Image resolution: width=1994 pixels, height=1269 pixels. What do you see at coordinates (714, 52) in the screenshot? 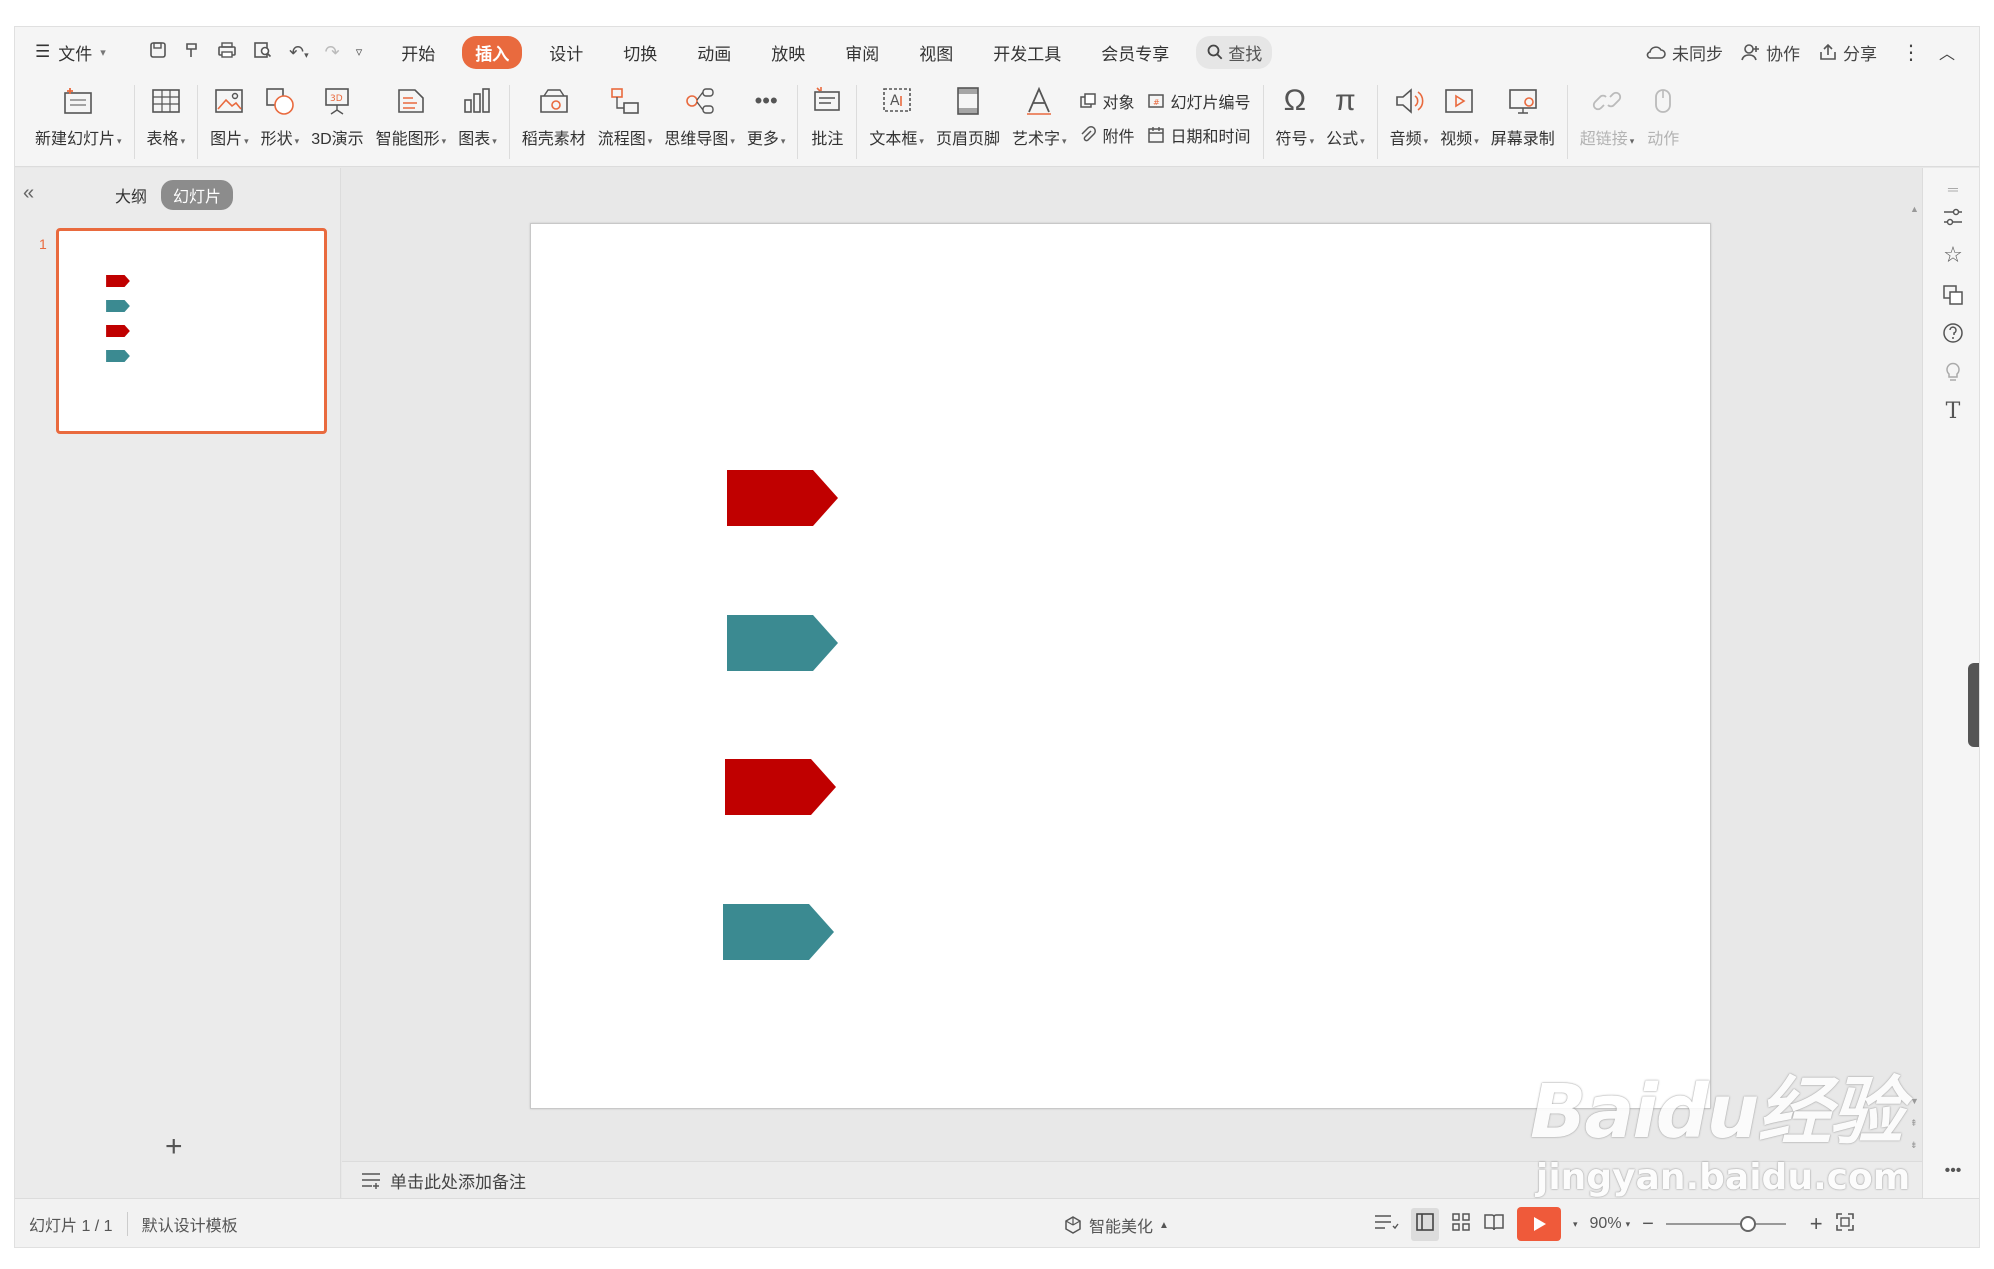
I see `tab-animation: 动画` at bounding box center [714, 52].